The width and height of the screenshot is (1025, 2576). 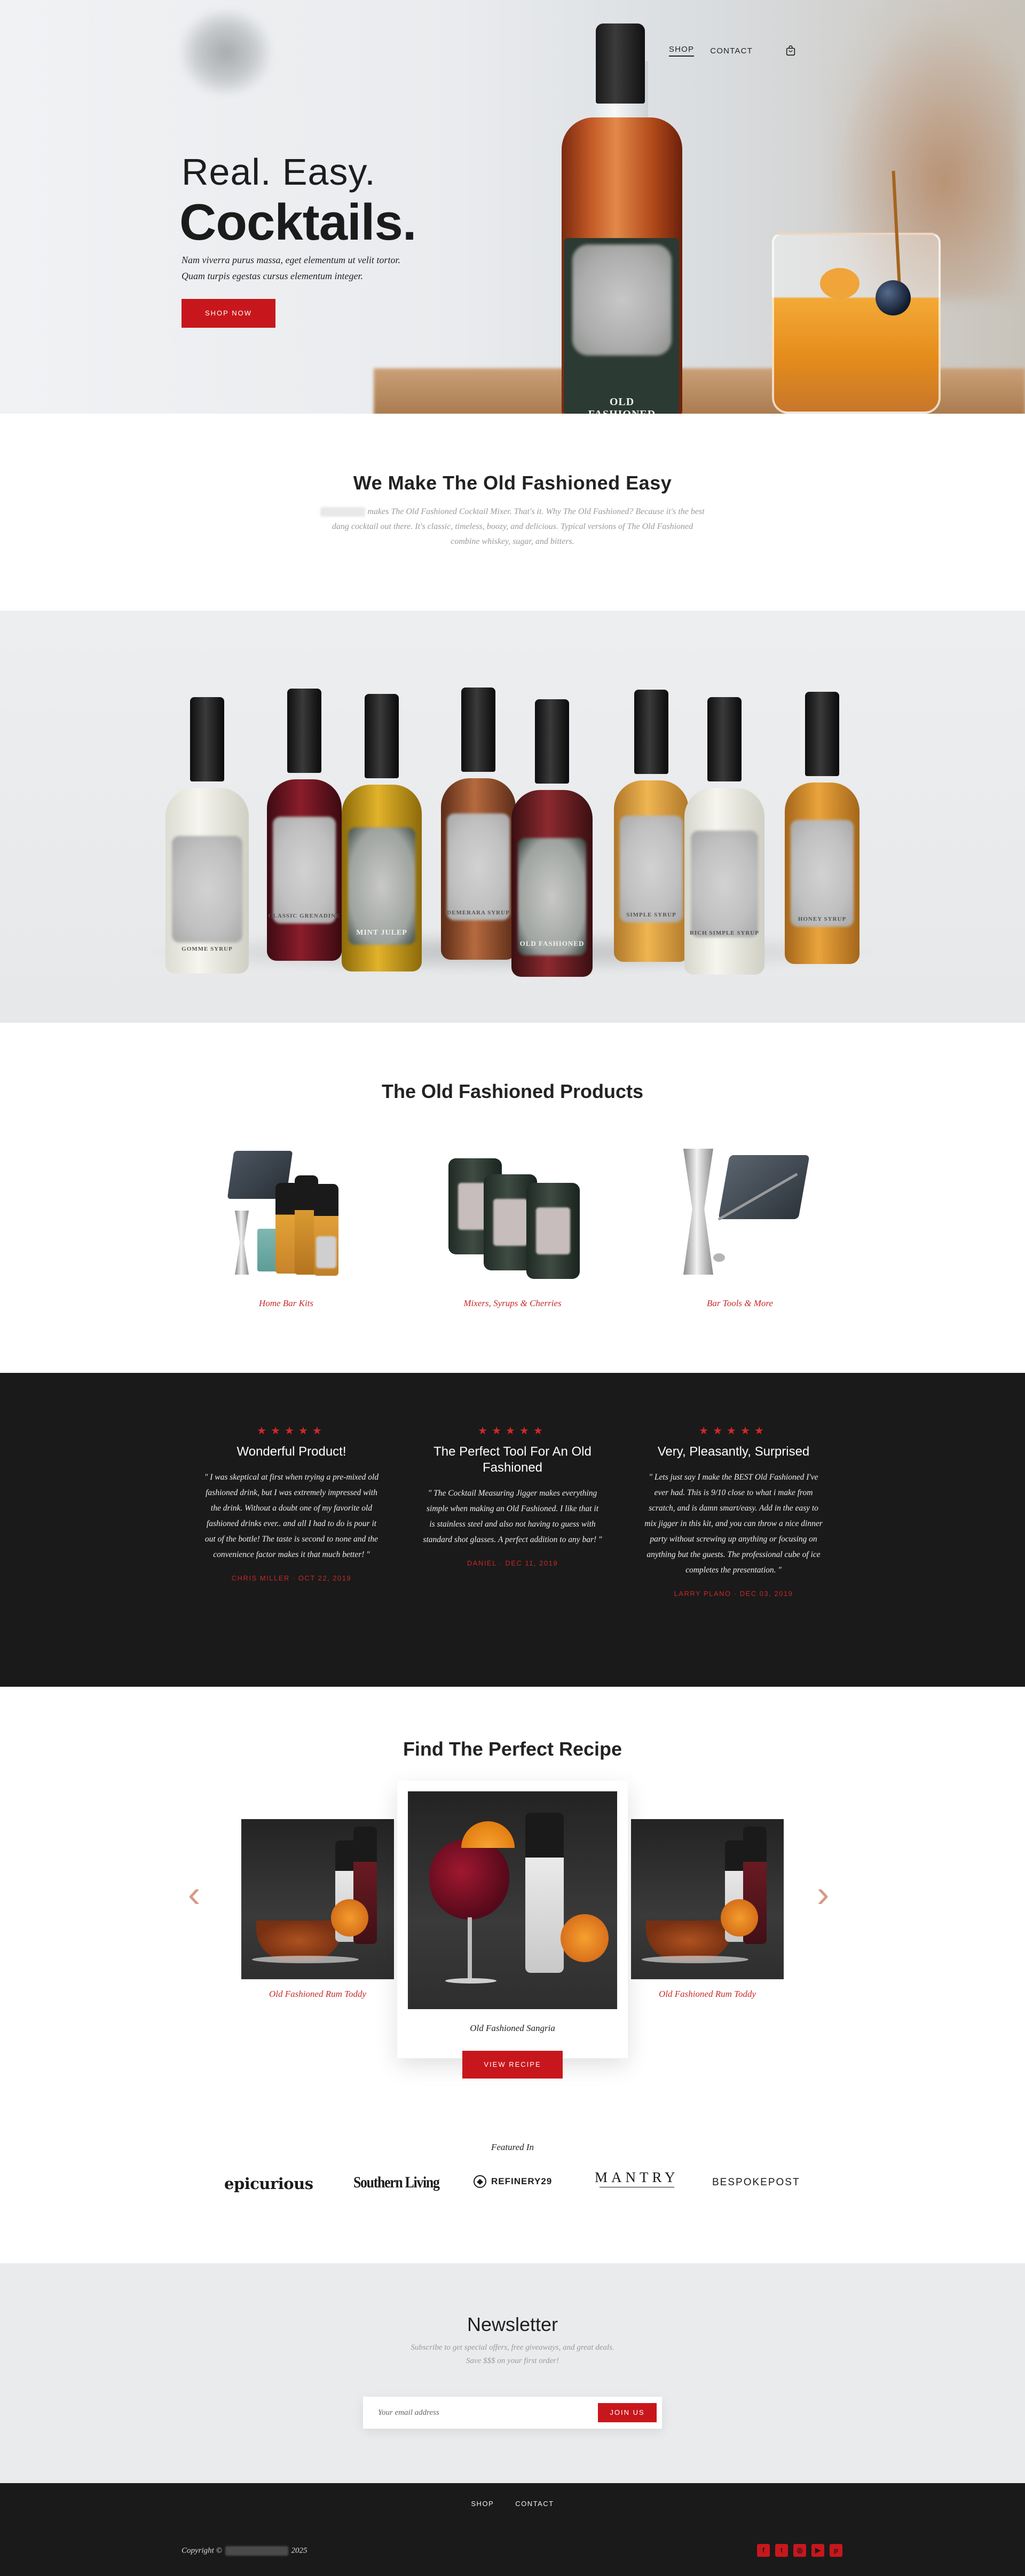 What do you see at coordinates (202, 2550) in the screenshot?
I see `copyright-prefix: Copyright ©` at bounding box center [202, 2550].